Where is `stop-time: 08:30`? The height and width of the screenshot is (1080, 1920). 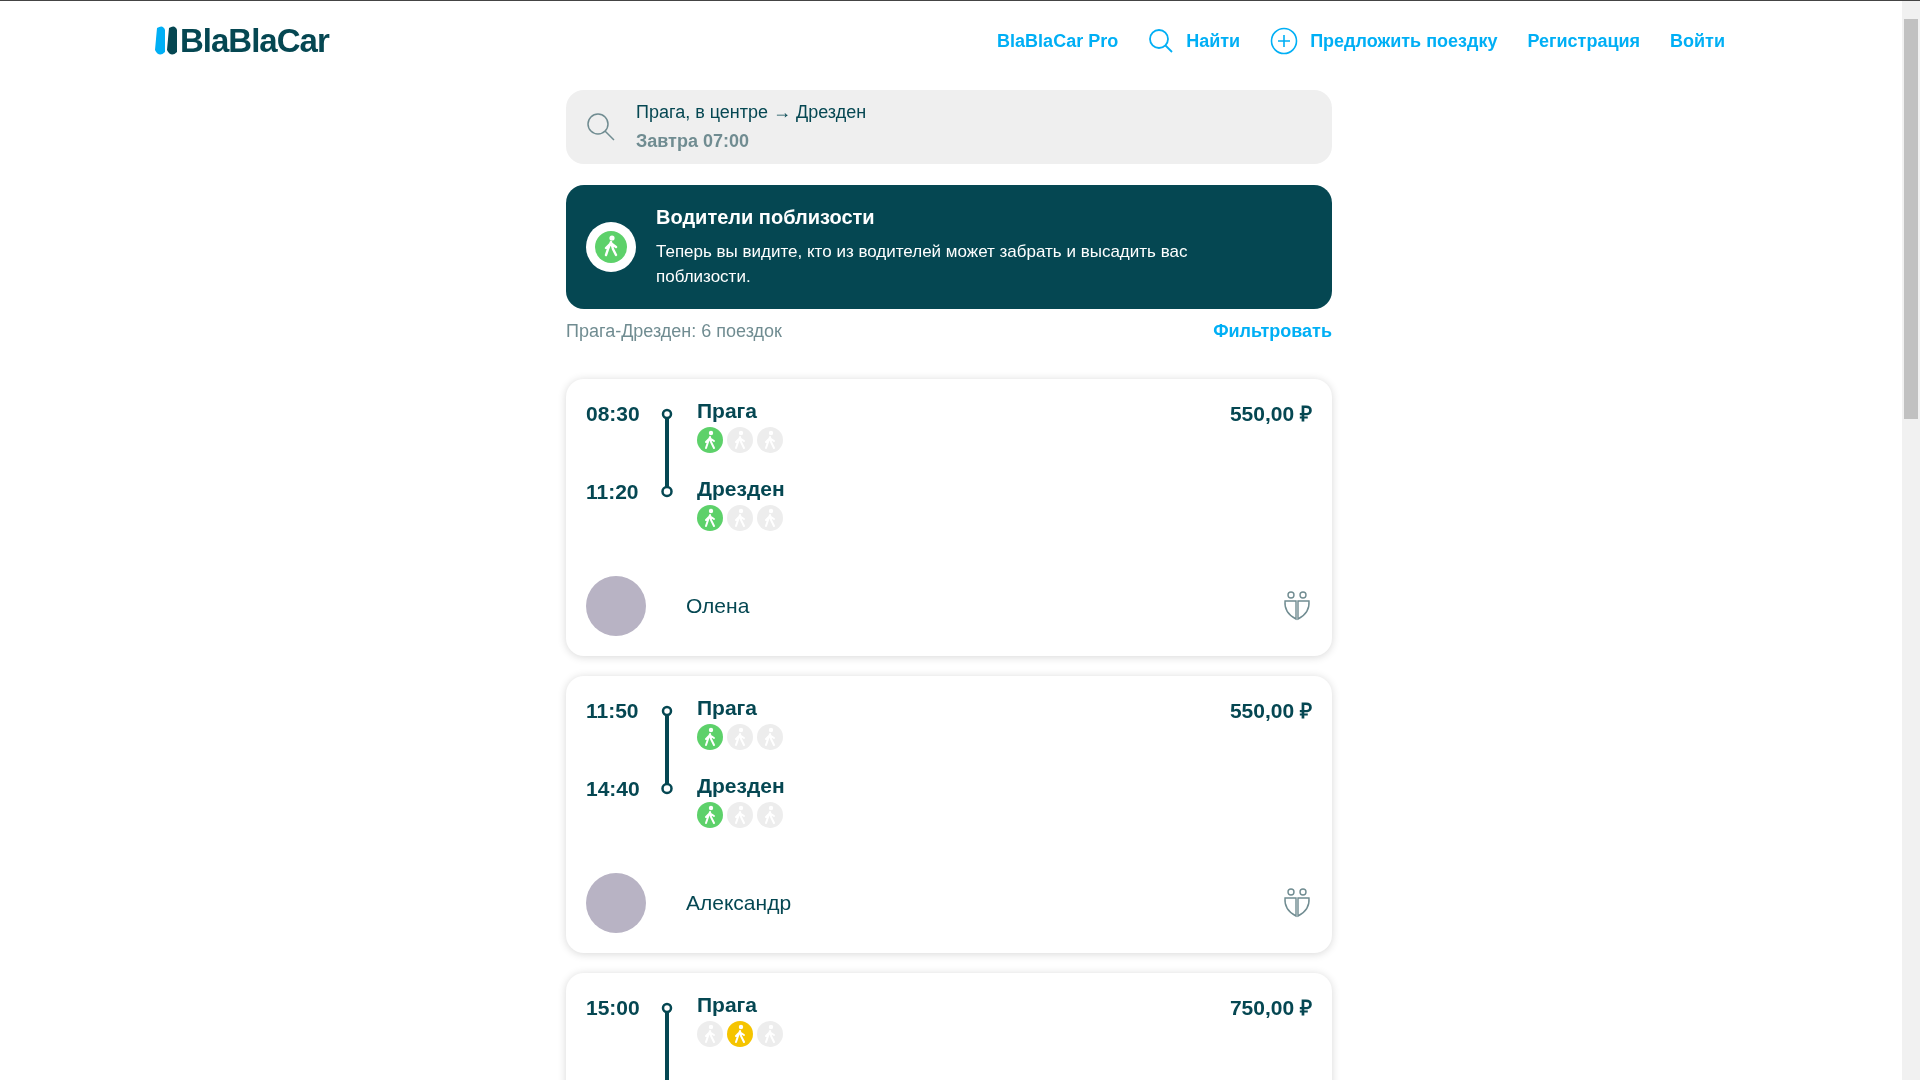 stop-time: 08:30 is located at coordinates (613, 414).